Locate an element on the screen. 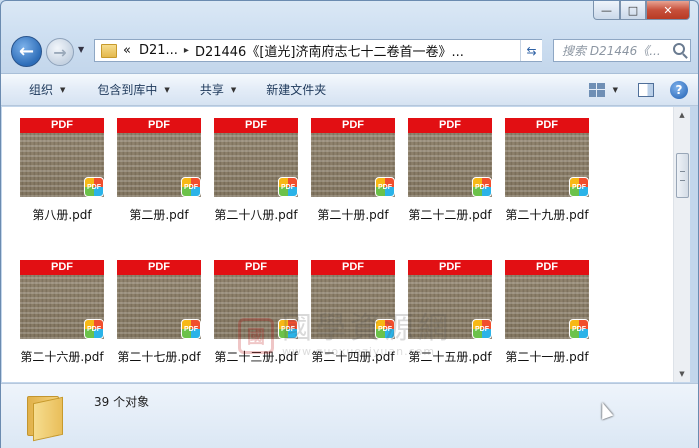  maximize-button: □ is located at coordinates (633, 10).